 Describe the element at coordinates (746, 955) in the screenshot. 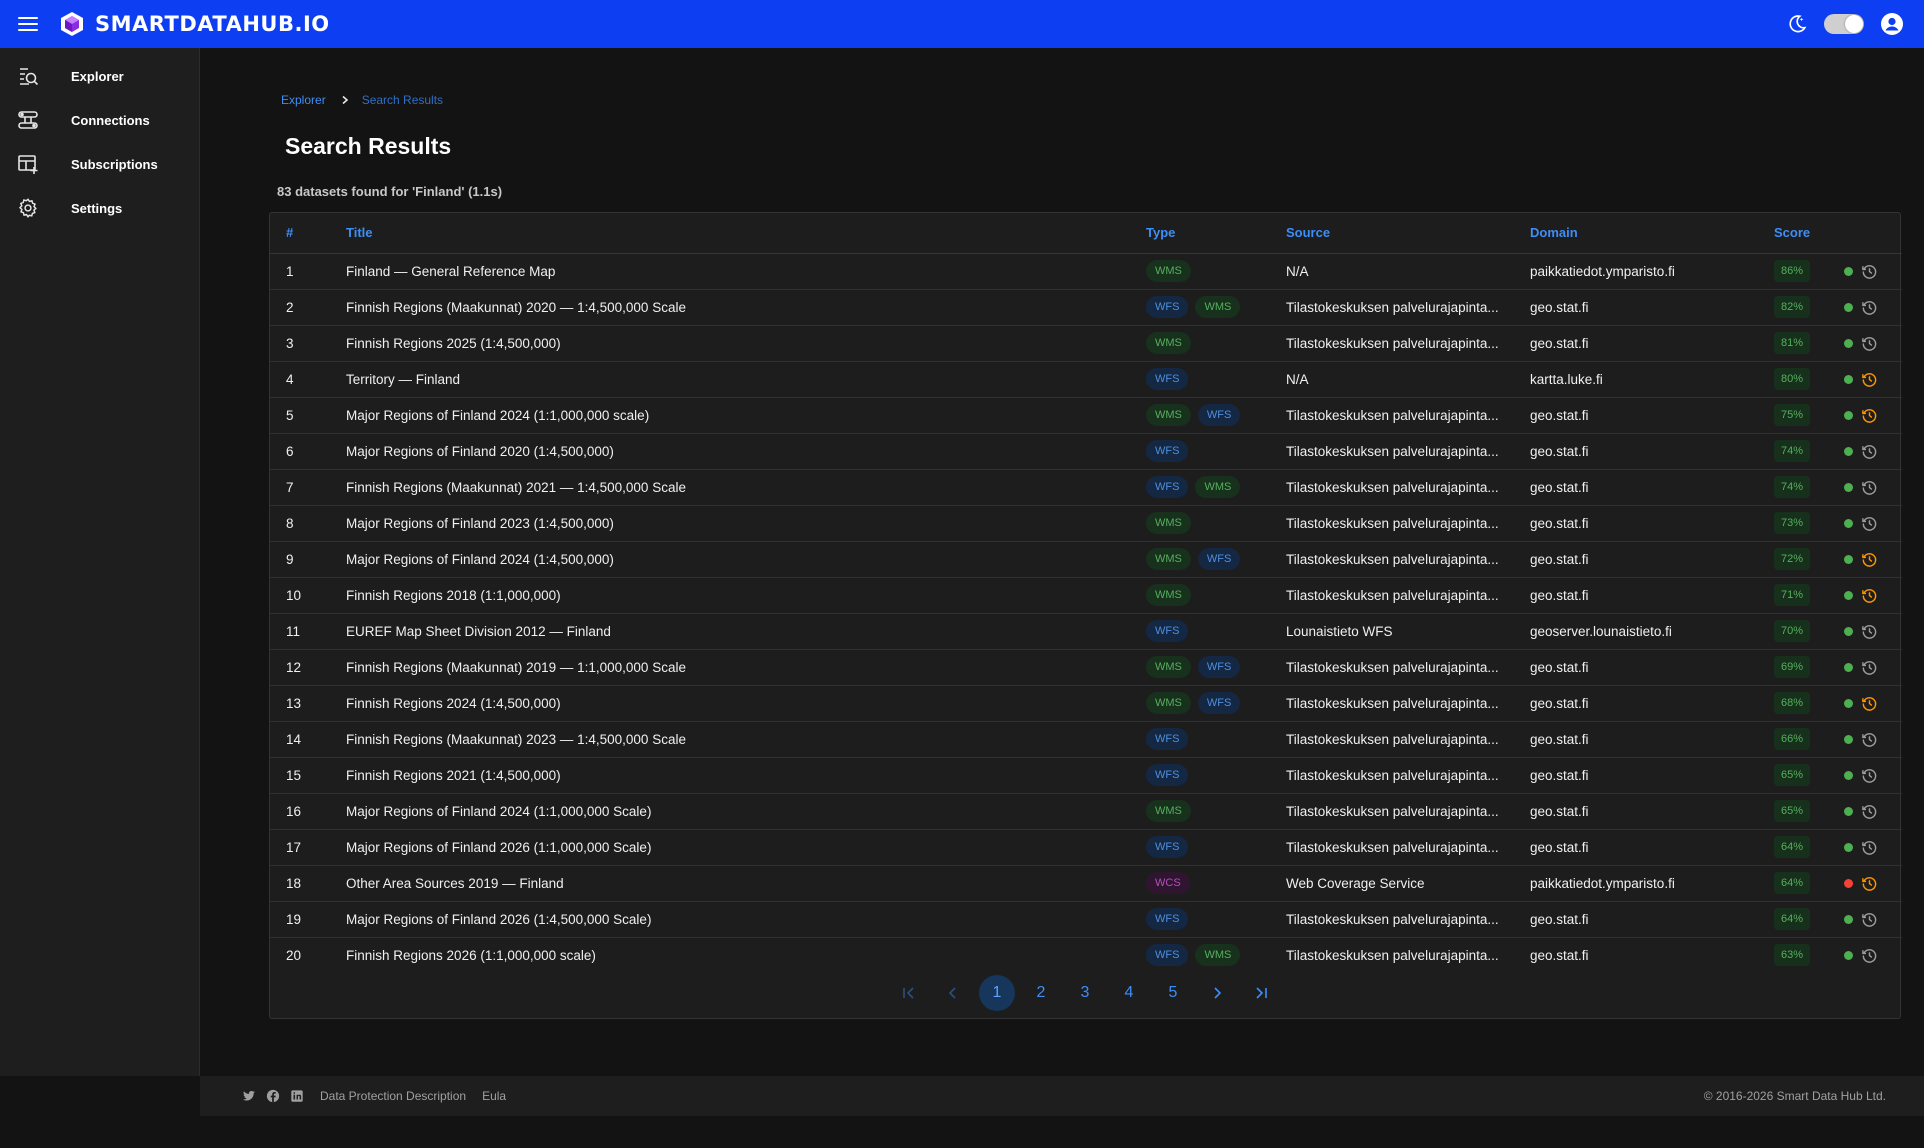

I see `dataset-title: Finnish Regions 2026 (1:1,000,000 scale)` at that location.